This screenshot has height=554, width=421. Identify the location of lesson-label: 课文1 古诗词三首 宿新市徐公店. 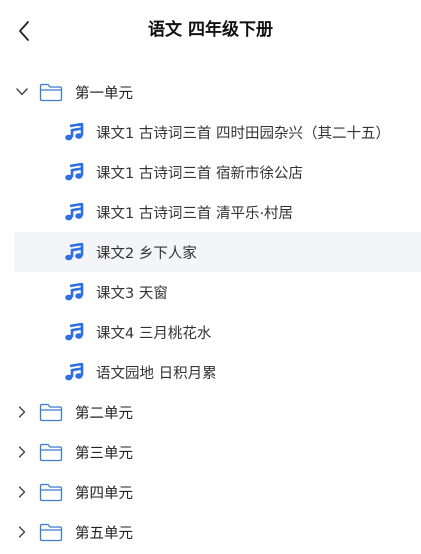
(199, 173).